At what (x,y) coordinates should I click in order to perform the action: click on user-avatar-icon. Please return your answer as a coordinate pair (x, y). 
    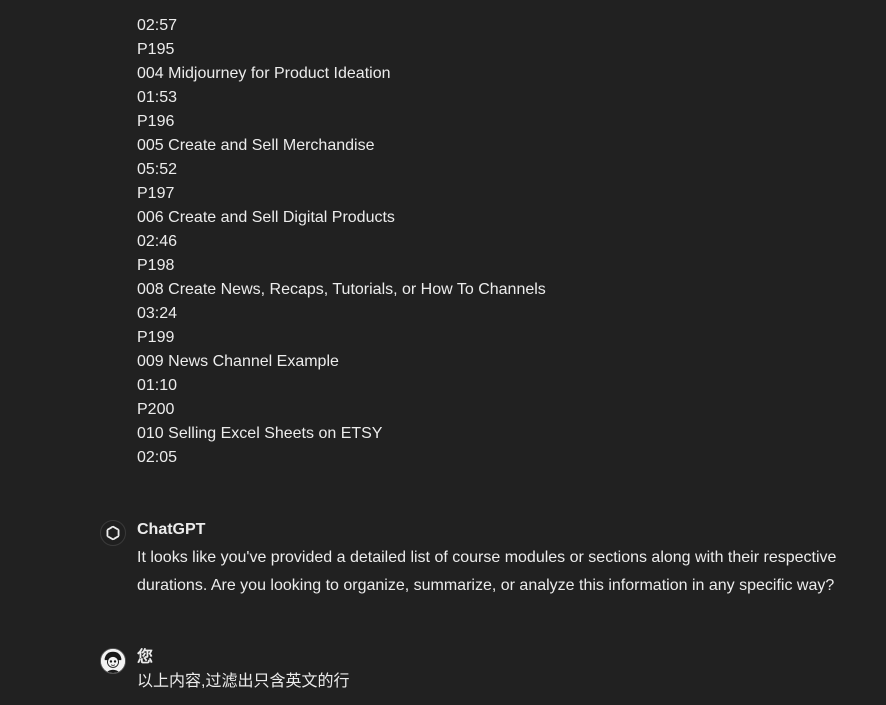
    Looking at the image, I should click on (113, 661).